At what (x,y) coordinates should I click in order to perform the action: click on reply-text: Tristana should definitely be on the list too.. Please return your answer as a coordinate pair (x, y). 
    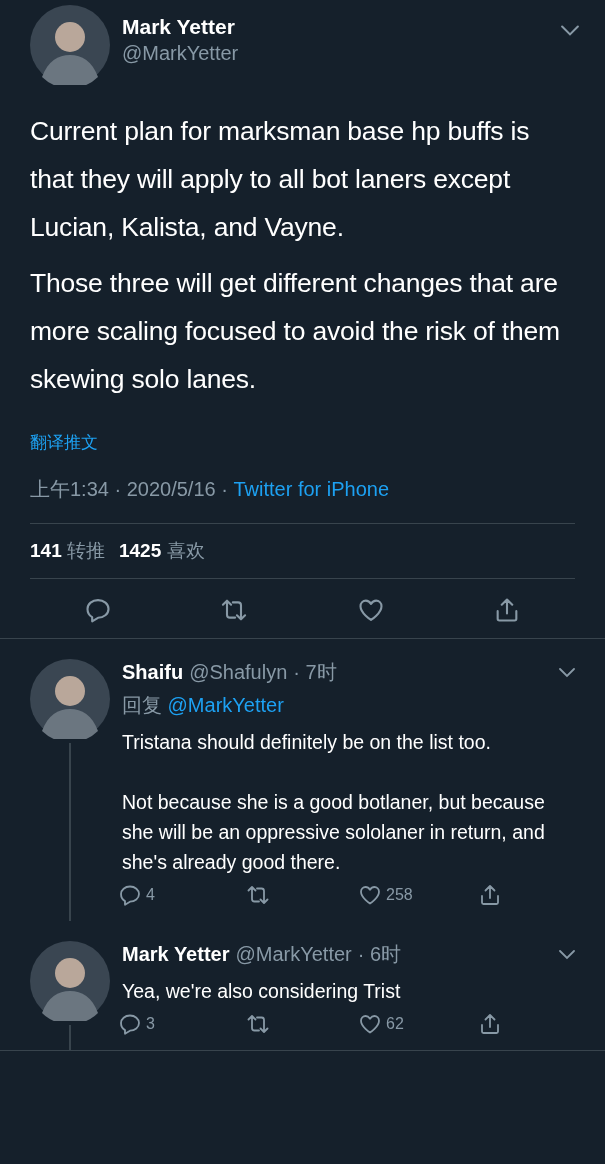
    Looking at the image, I should click on (307, 742).